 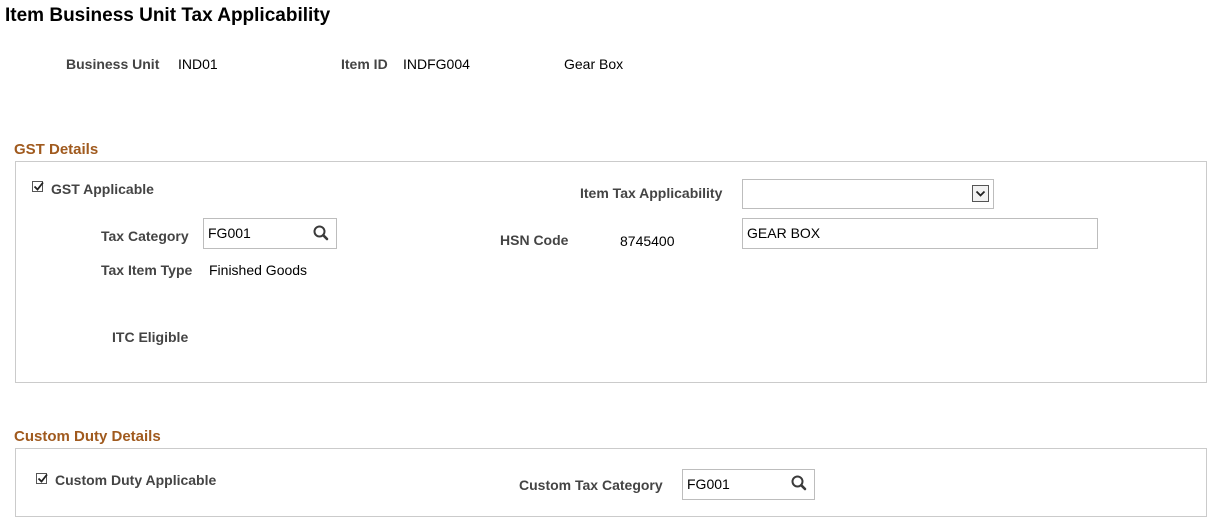 I want to click on gst-section-title: GST Details, so click(x=56, y=149).